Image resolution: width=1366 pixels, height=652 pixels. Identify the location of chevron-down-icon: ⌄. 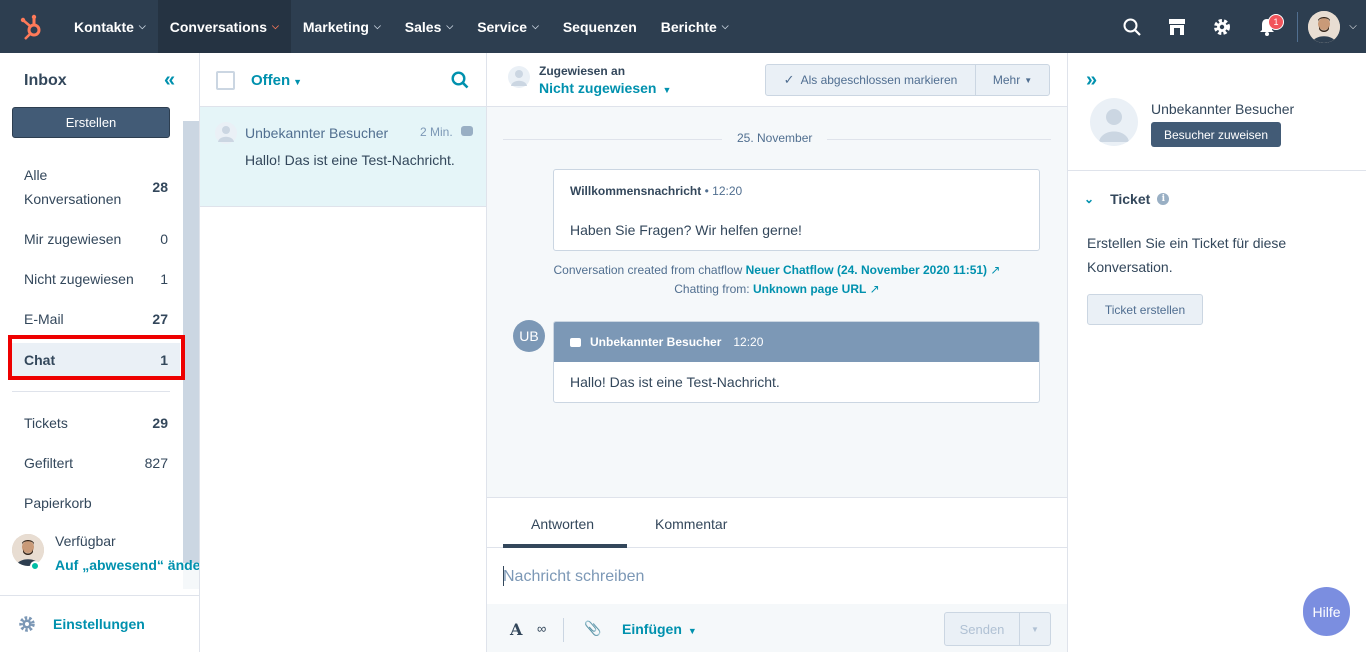
(1089, 199).